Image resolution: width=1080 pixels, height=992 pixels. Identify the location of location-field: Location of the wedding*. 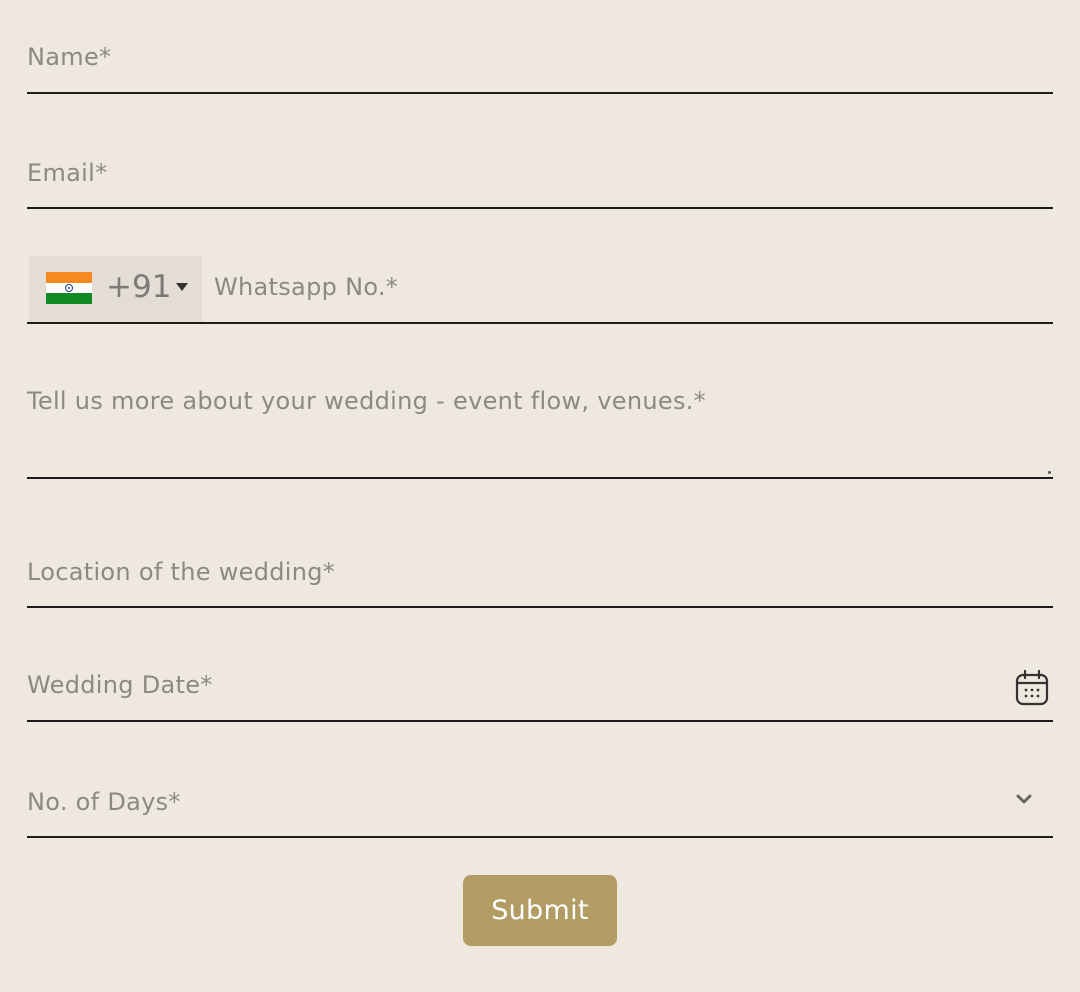
(540, 569).